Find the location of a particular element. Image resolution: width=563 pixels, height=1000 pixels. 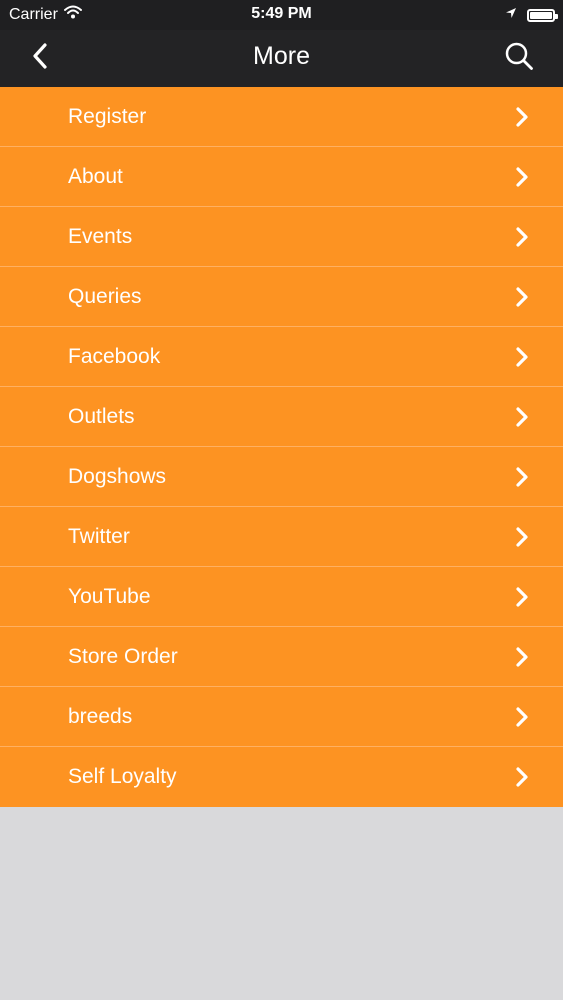

menu-item-label: Facebook is located at coordinates (114, 356).